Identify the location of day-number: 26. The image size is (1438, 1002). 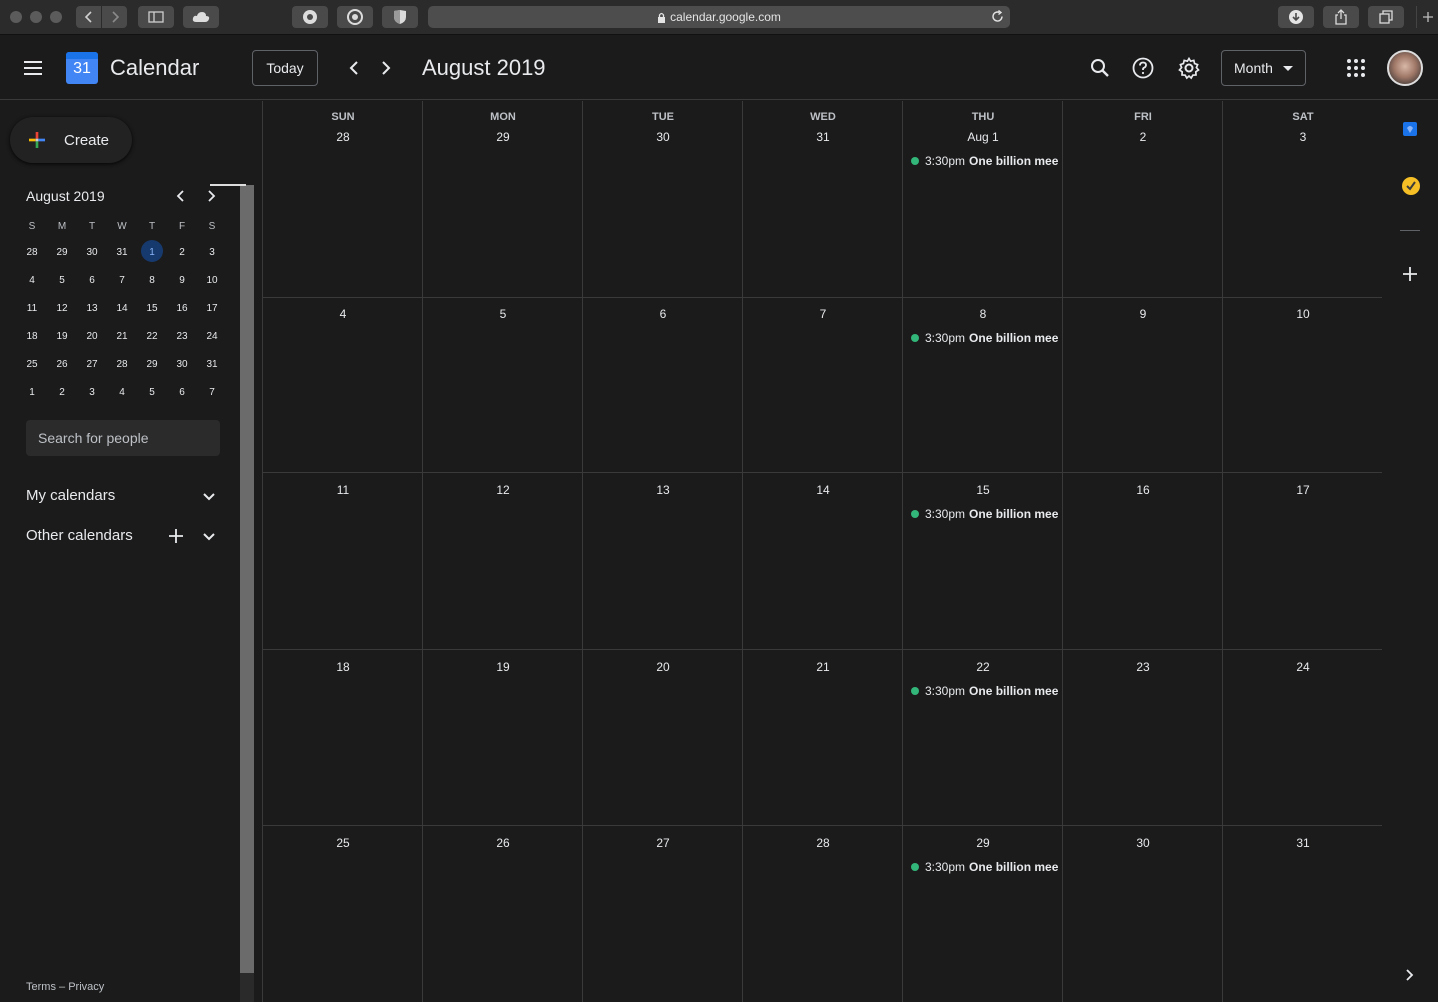
(503, 843).